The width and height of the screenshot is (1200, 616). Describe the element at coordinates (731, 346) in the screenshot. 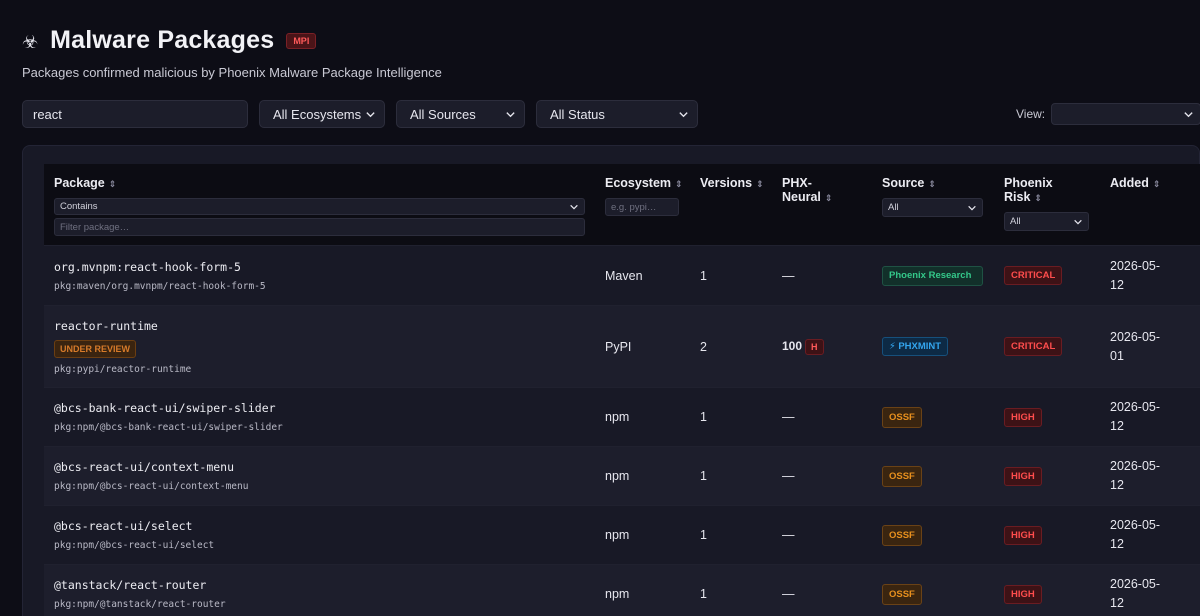

I see `versions-cell: 2` at that location.